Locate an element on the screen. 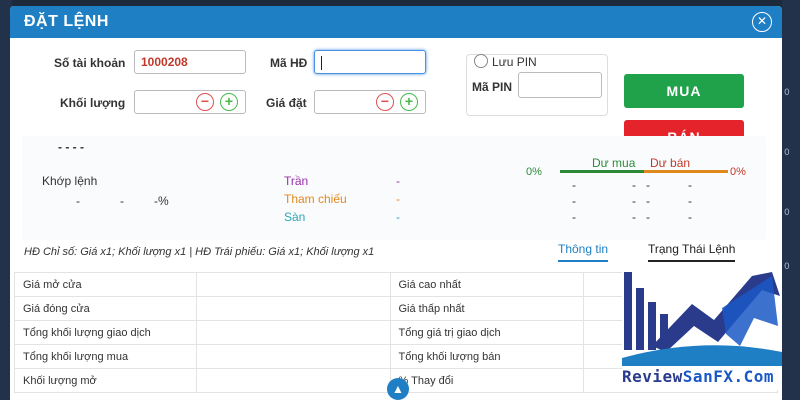  table-cell: Giá thấp nhất is located at coordinates (487, 308).